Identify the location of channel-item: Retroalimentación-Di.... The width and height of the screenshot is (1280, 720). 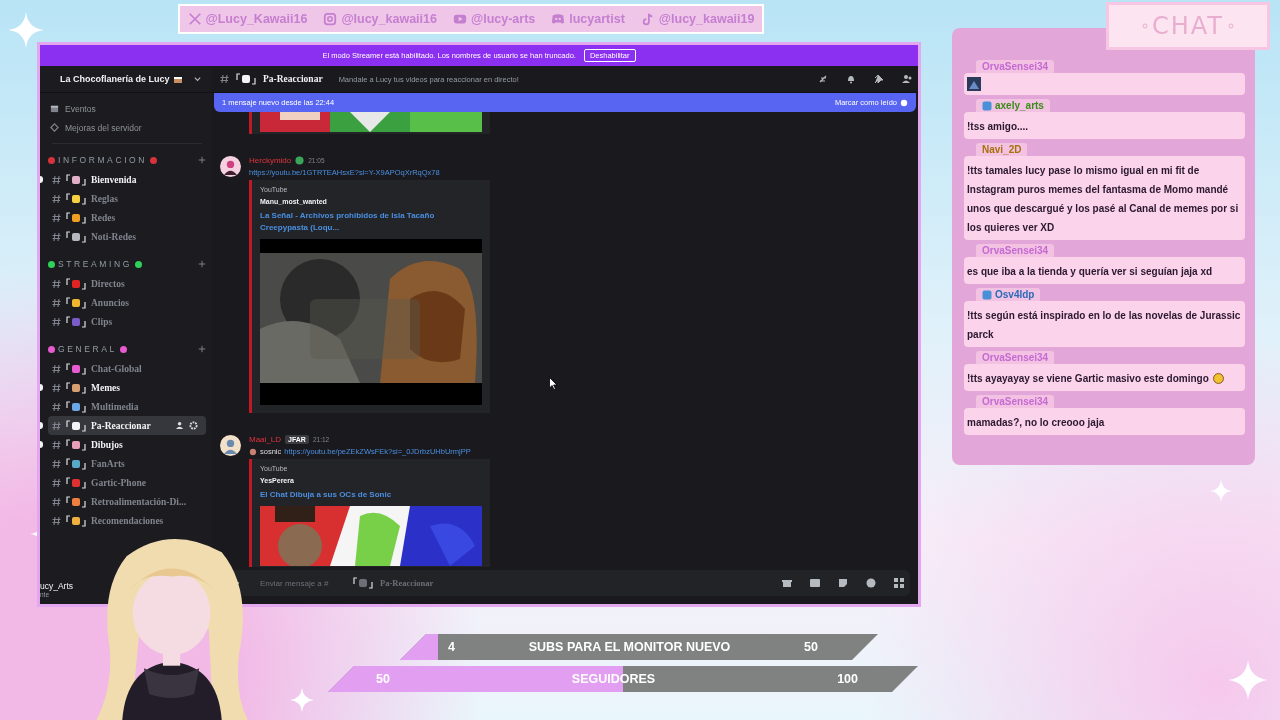
(127, 501).